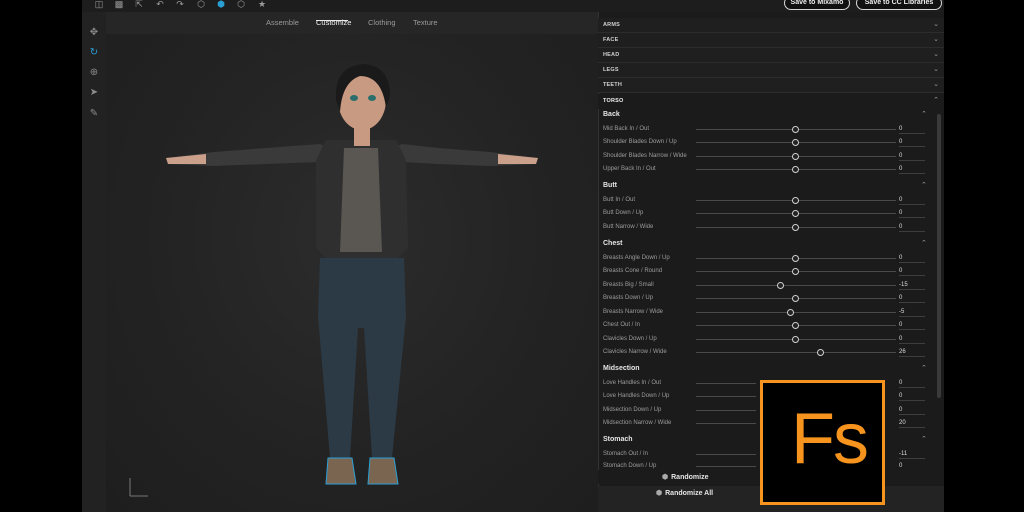  I want to click on slider-value: -5, so click(912, 312).